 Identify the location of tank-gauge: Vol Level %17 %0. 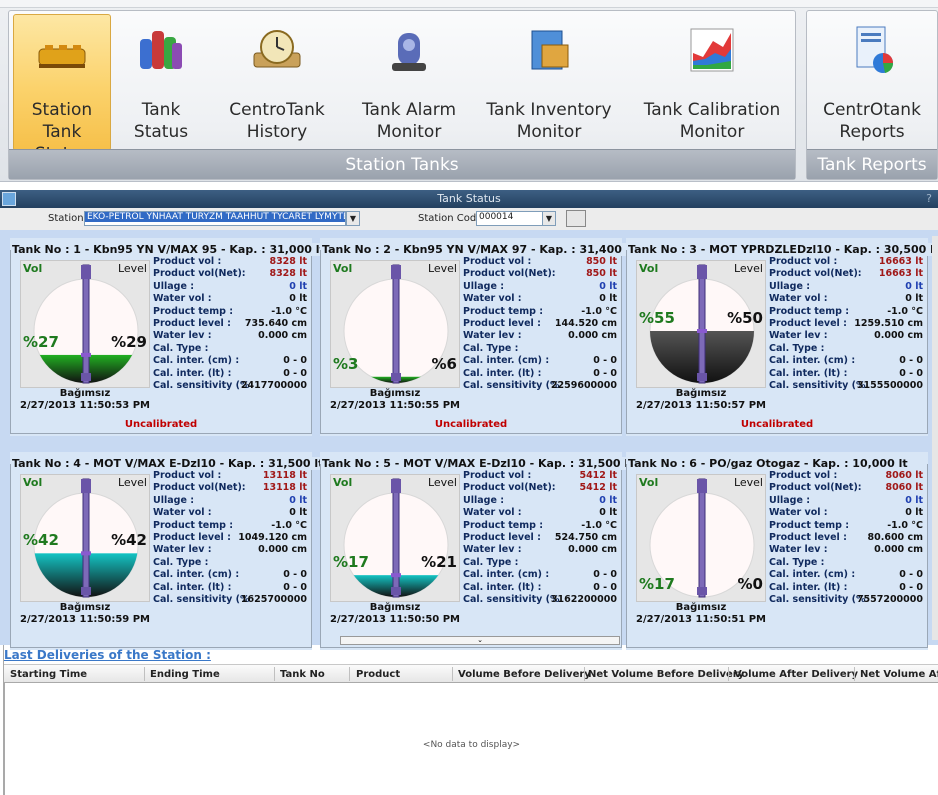
(701, 538).